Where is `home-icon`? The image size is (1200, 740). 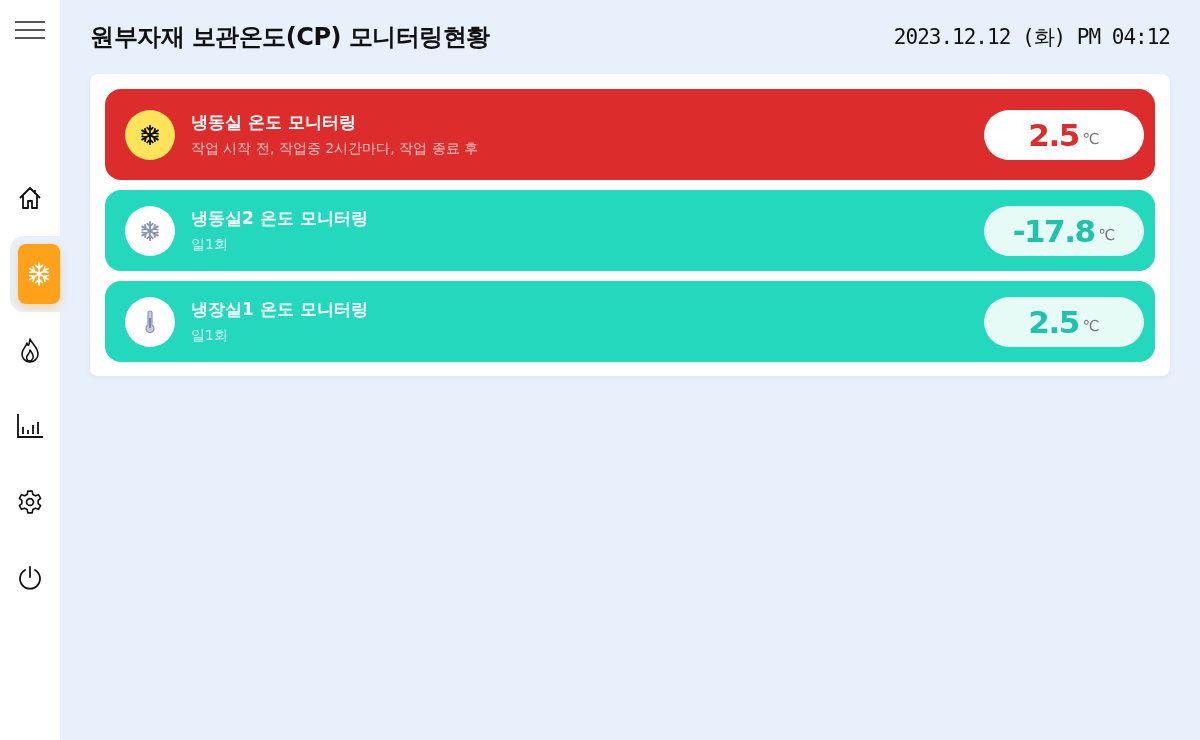 home-icon is located at coordinates (30, 198).